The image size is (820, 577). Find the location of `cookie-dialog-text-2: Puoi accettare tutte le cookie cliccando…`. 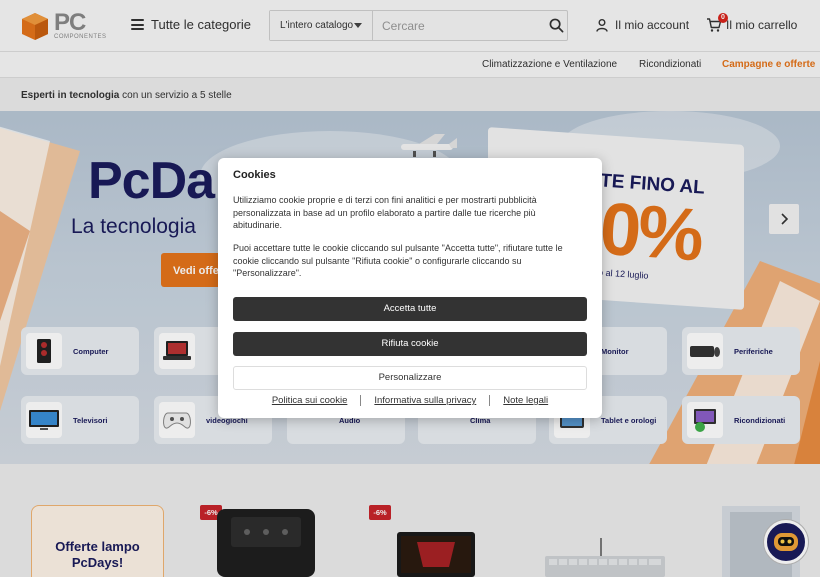

cookie-dialog-text-2: Puoi accettare tutte le cookie cliccando… is located at coordinates (398, 260).